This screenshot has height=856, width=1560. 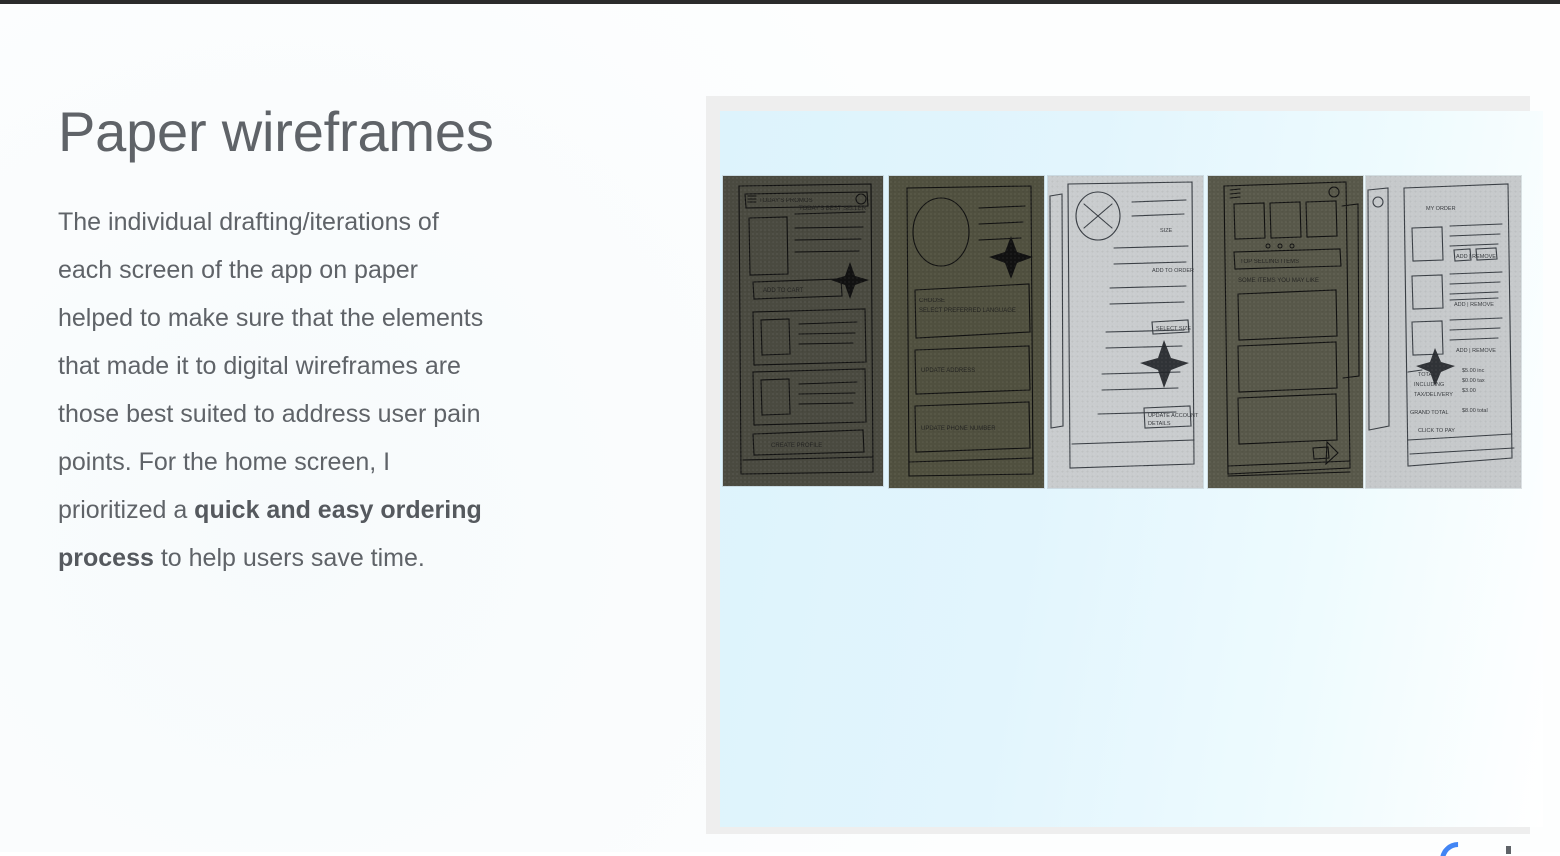 What do you see at coordinates (1426, 375) in the screenshot?
I see `svg-text: TOTAL` at bounding box center [1426, 375].